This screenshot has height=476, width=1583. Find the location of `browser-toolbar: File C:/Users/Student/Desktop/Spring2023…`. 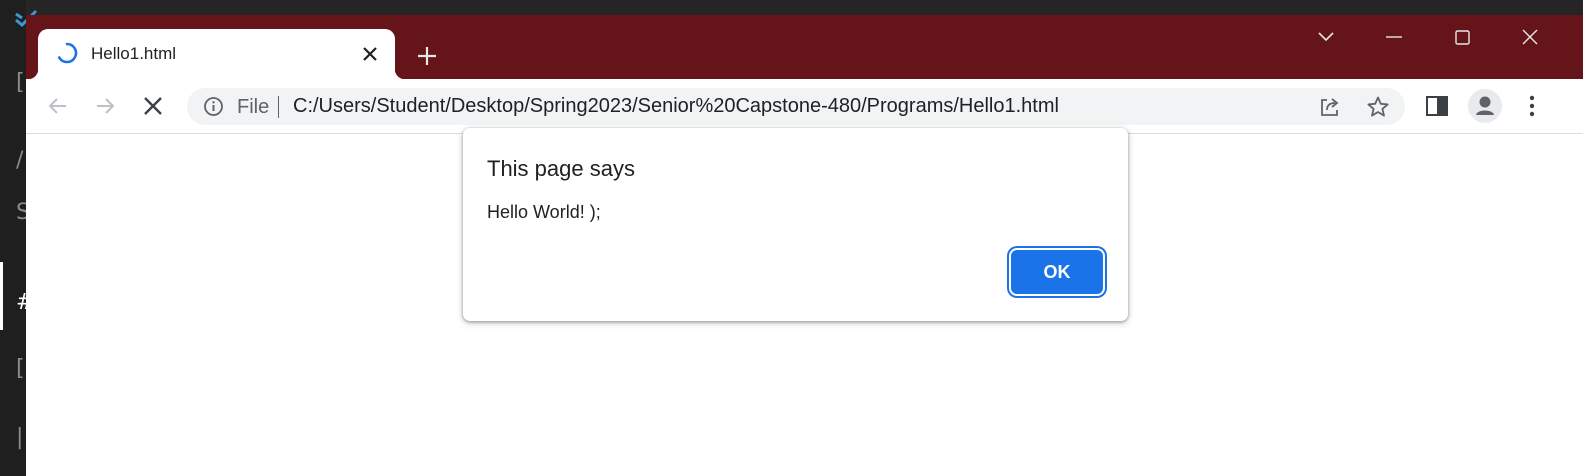

browser-toolbar: File C:/Users/Student/Desktop/Spring2023… is located at coordinates (804, 106).